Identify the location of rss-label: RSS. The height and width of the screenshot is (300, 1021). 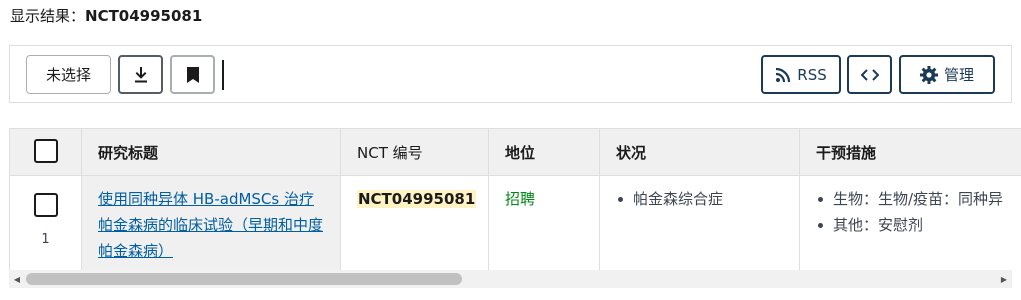
(812, 74).